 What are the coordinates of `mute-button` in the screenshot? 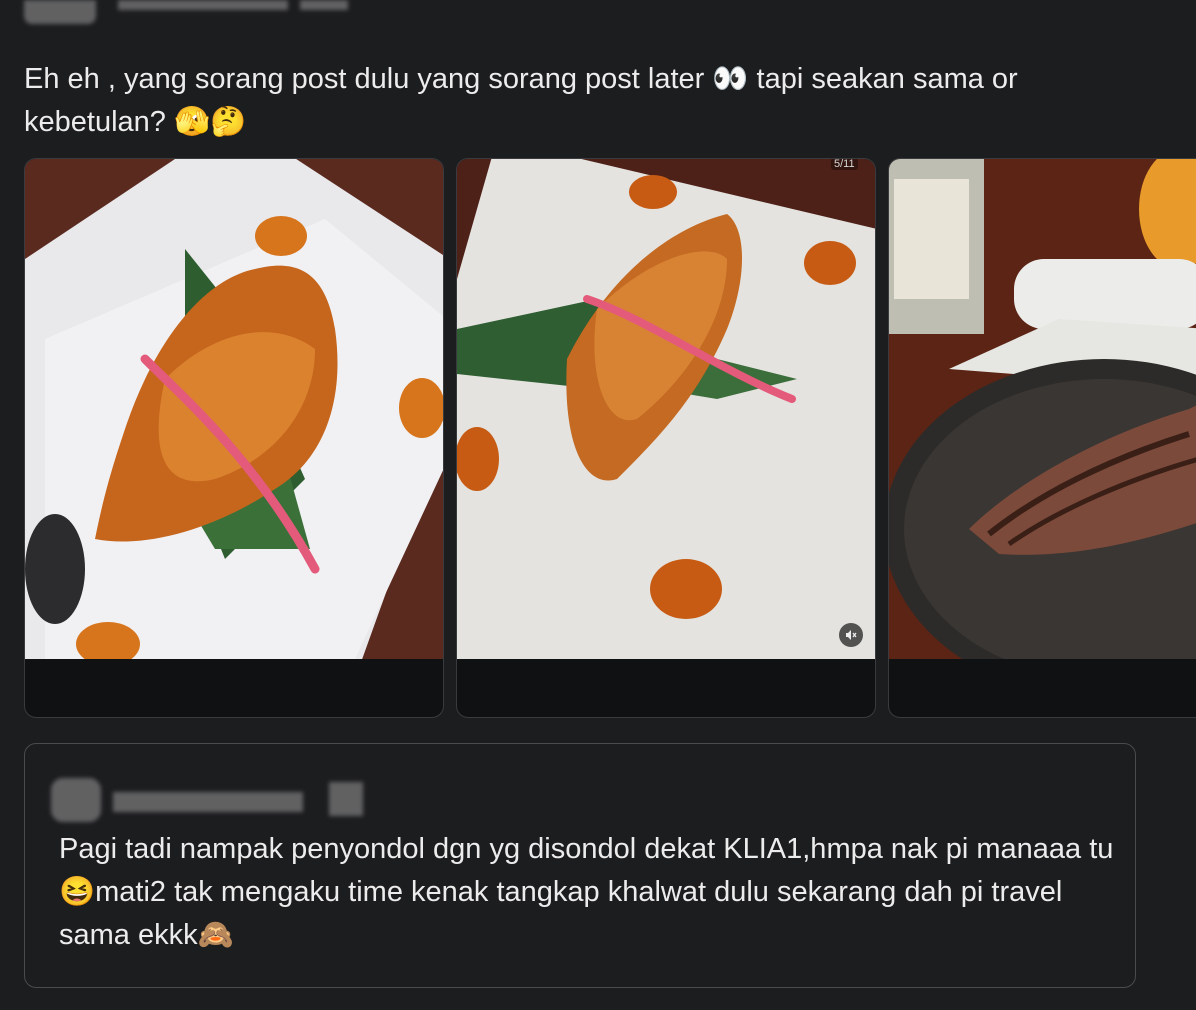 It's located at (851, 635).